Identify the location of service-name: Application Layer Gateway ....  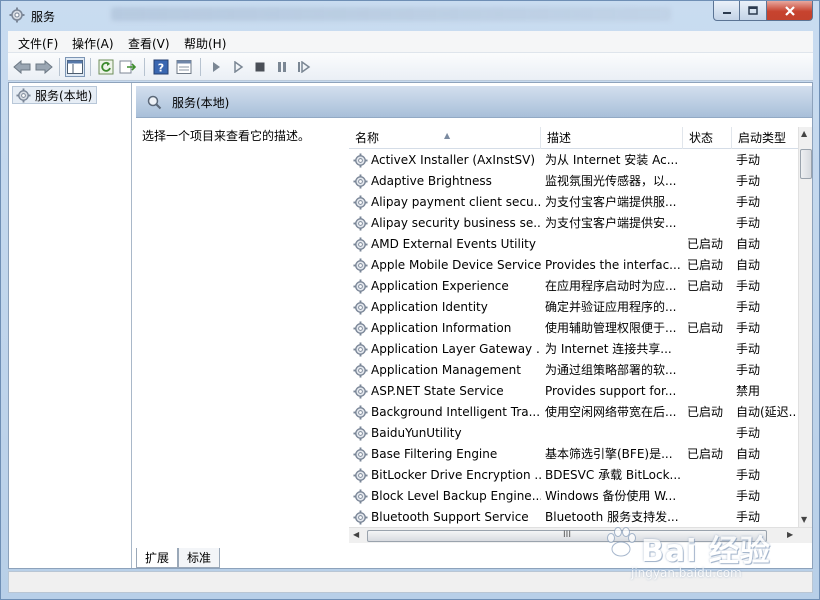
(456, 349).